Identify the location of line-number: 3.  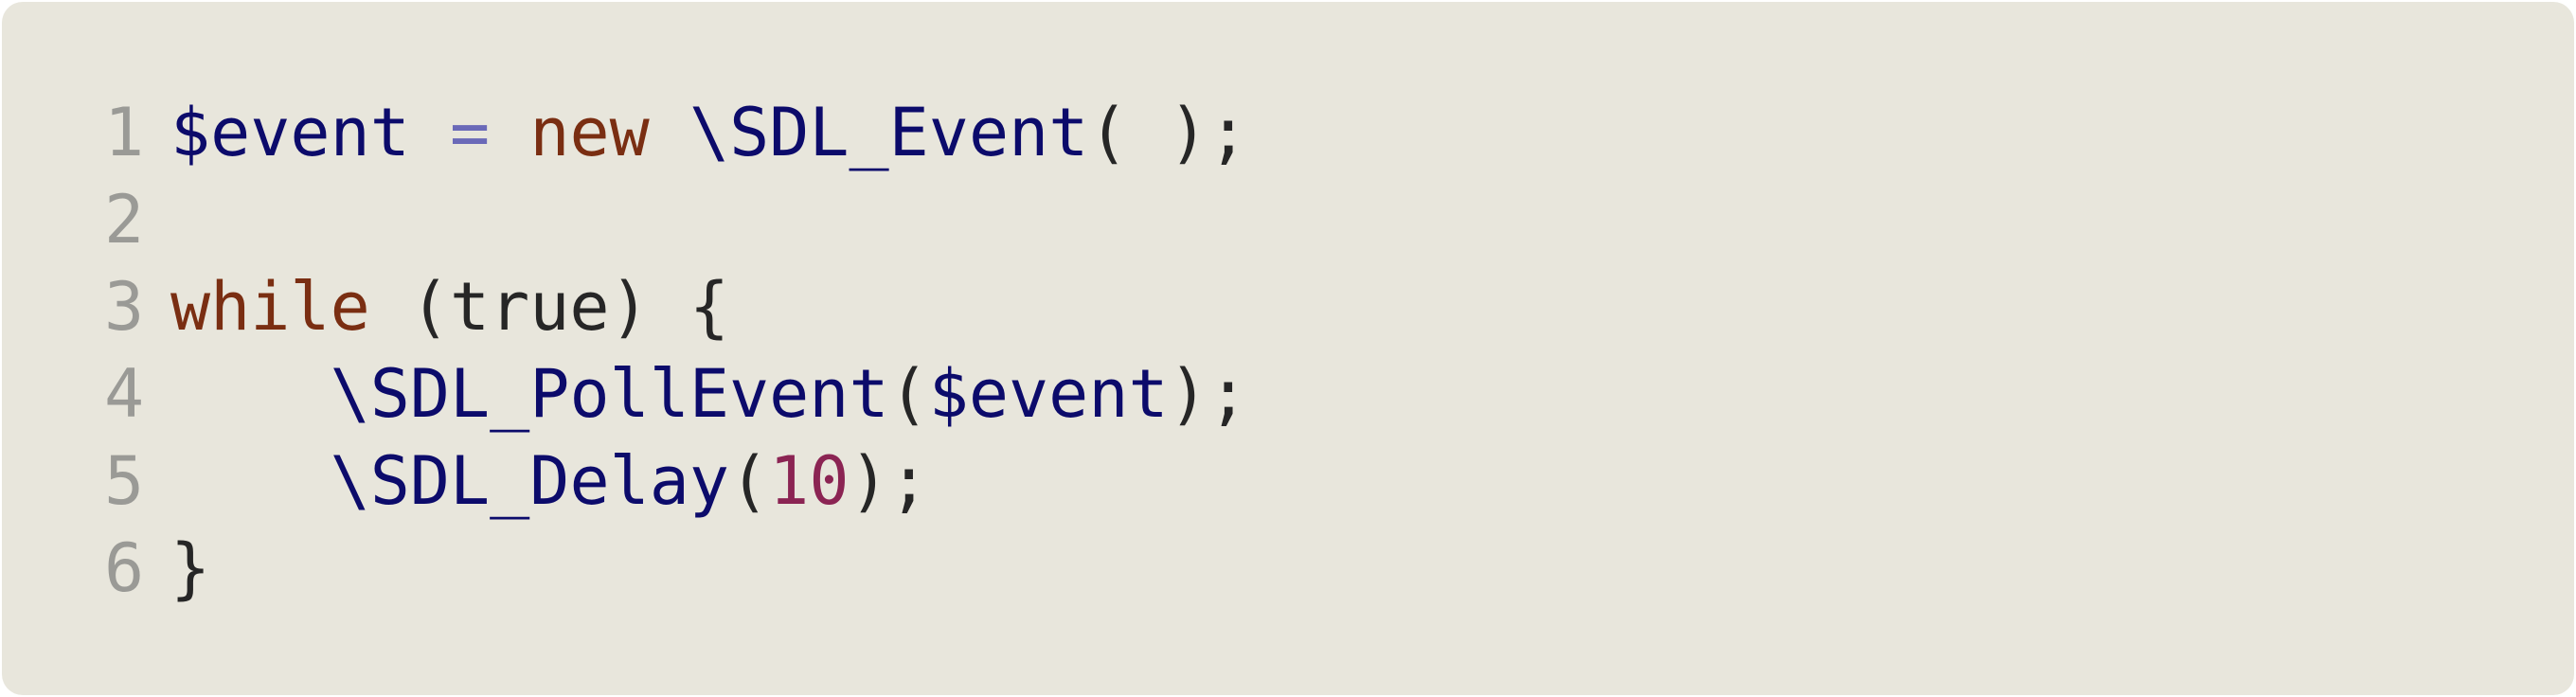
(124, 307).